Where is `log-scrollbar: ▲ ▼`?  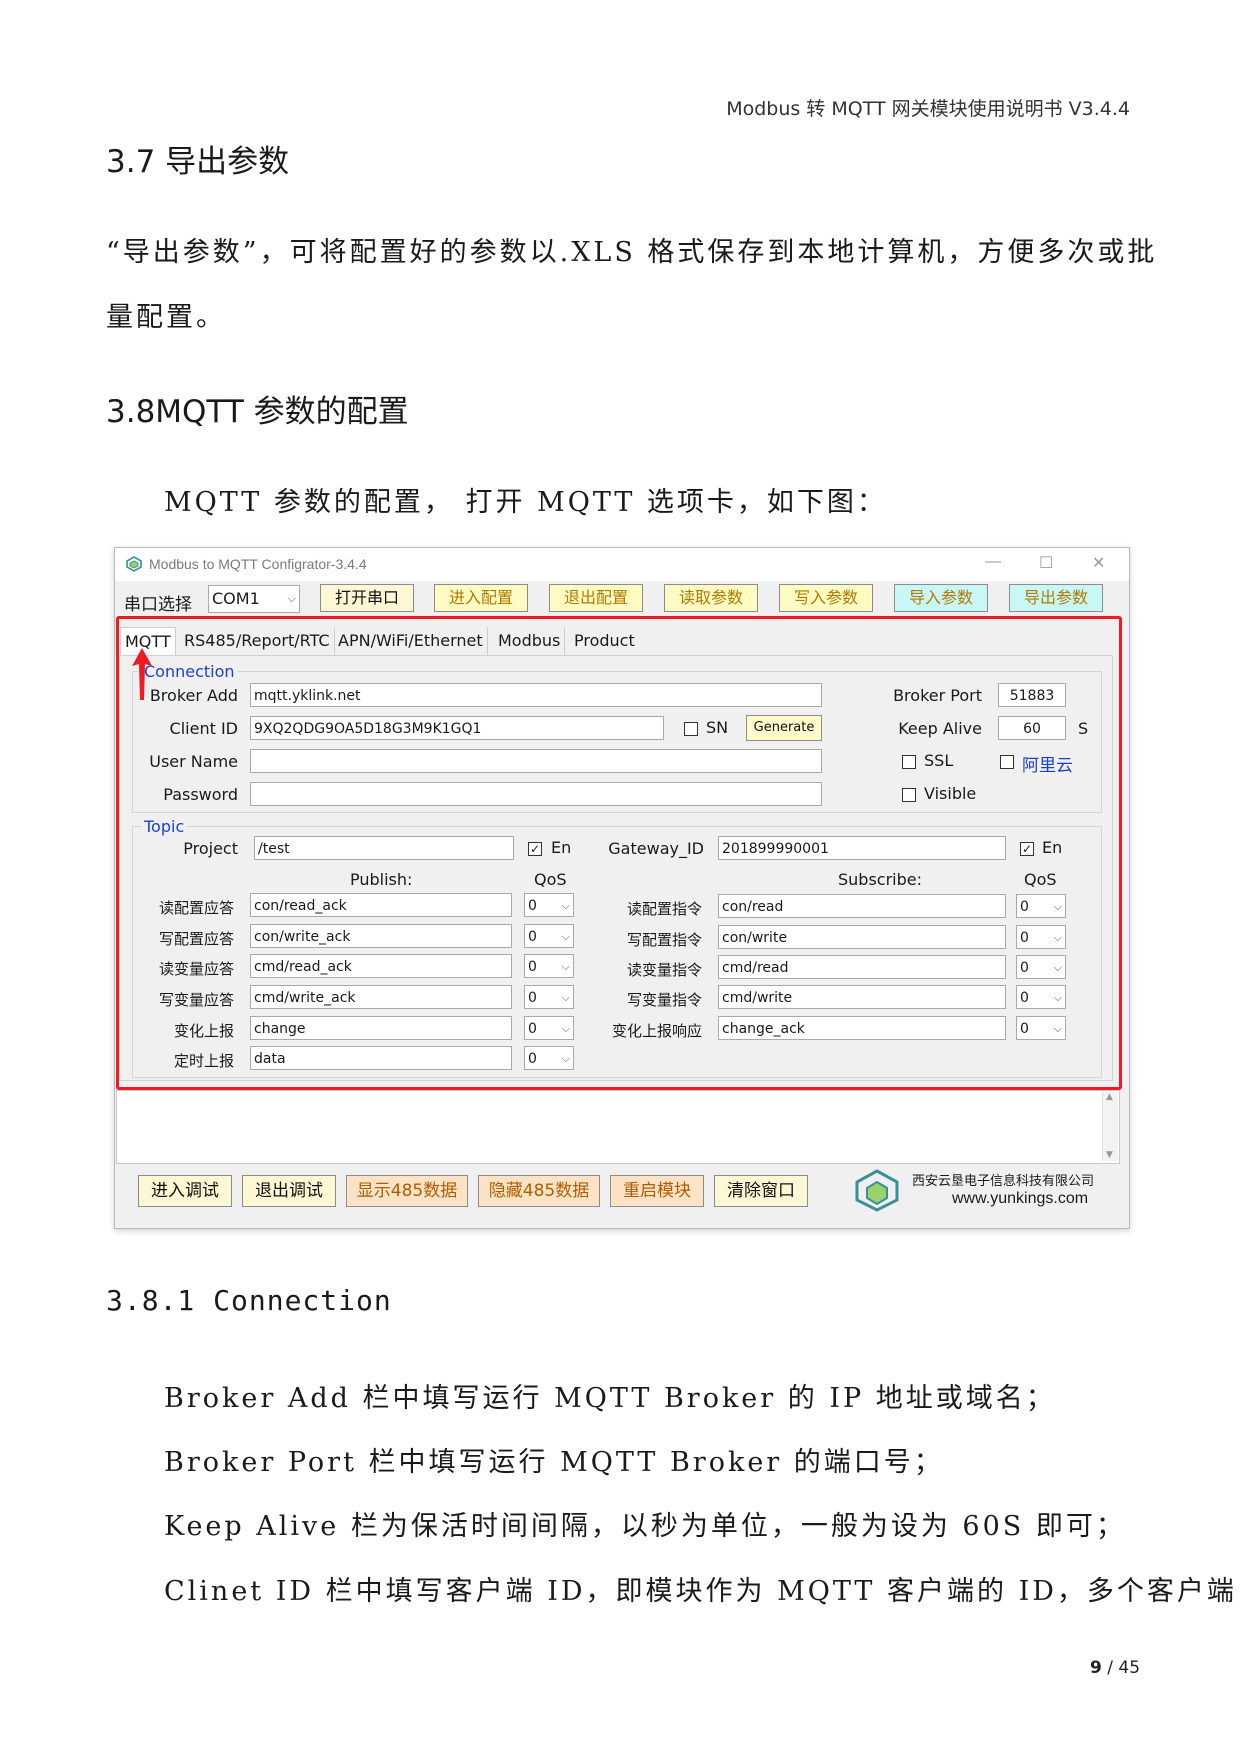 log-scrollbar: ▲ ▼ is located at coordinates (1110, 1126).